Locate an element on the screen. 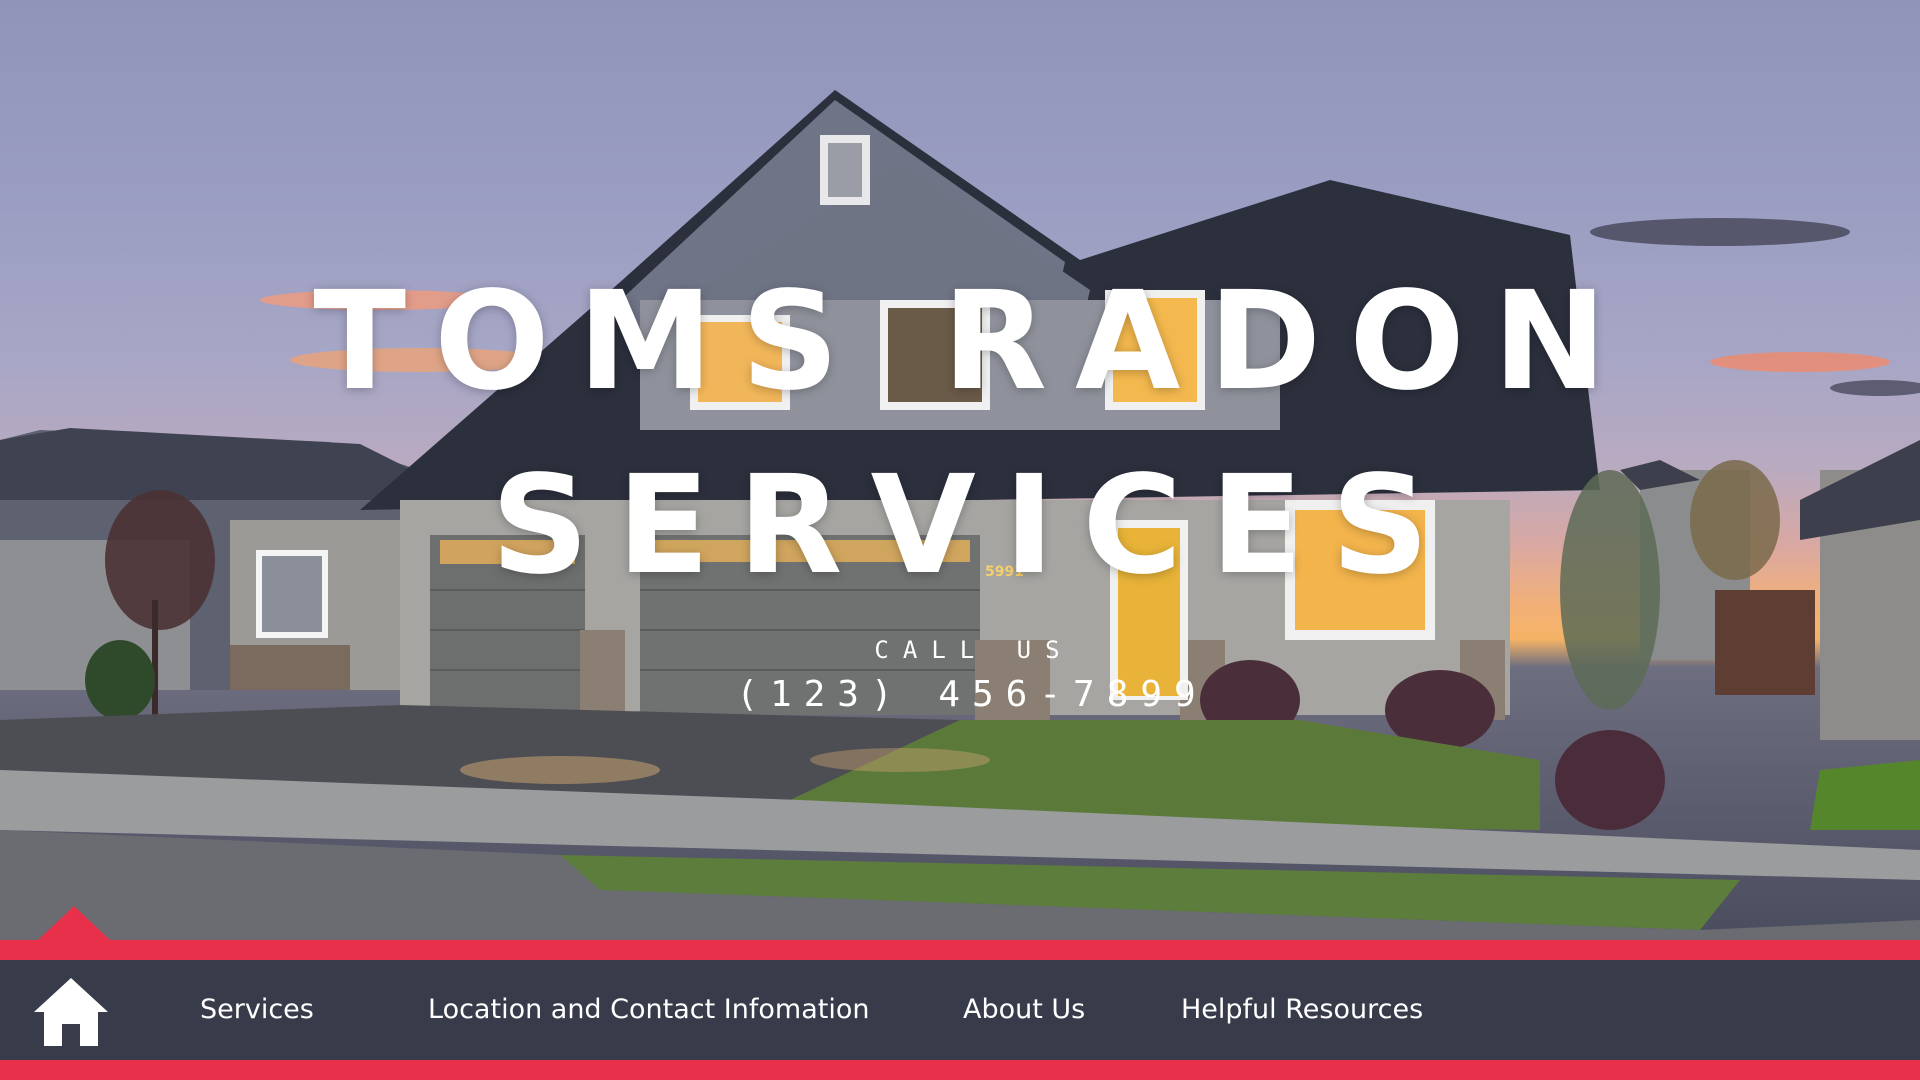 The height and width of the screenshot is (1080, 1920). home-button is located at coordinates (71, 1011).